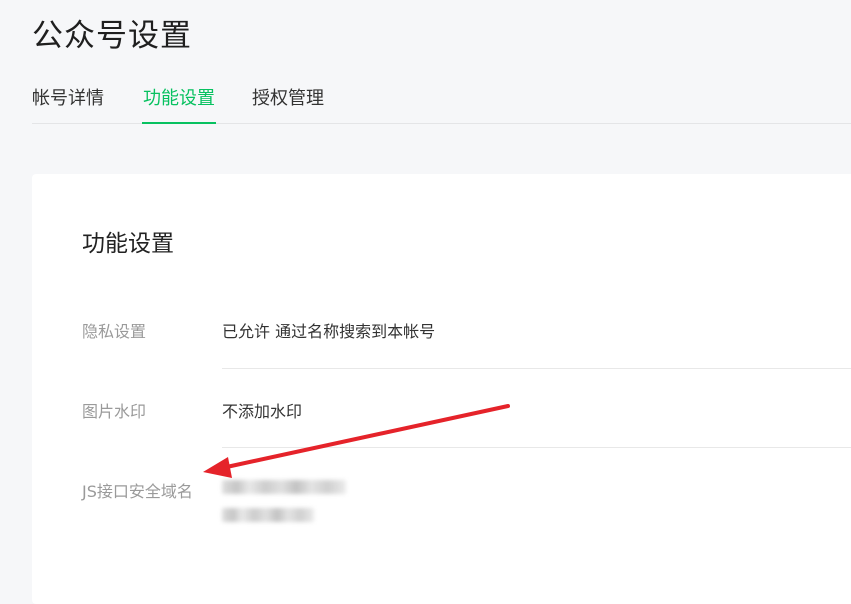 The width and height of the screenshot is (851, 604). What do you see at coordinates (128, 244) in the screenshot?
I see `card-title: 功能设置` at bounding box center [128, 244].